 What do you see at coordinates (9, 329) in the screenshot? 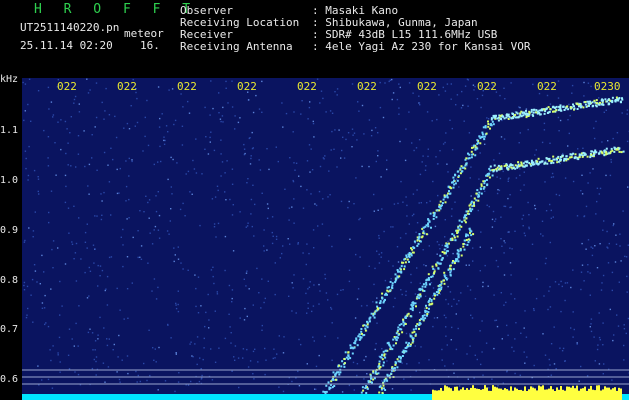
I see `y-tick-label: 0.7` at bounding box center [9, 329].